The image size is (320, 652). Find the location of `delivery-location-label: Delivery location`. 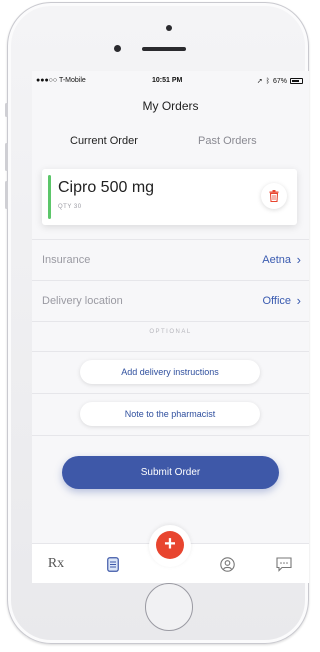

delivery-location-label: Delivery location is located at coordinates (82, 301).